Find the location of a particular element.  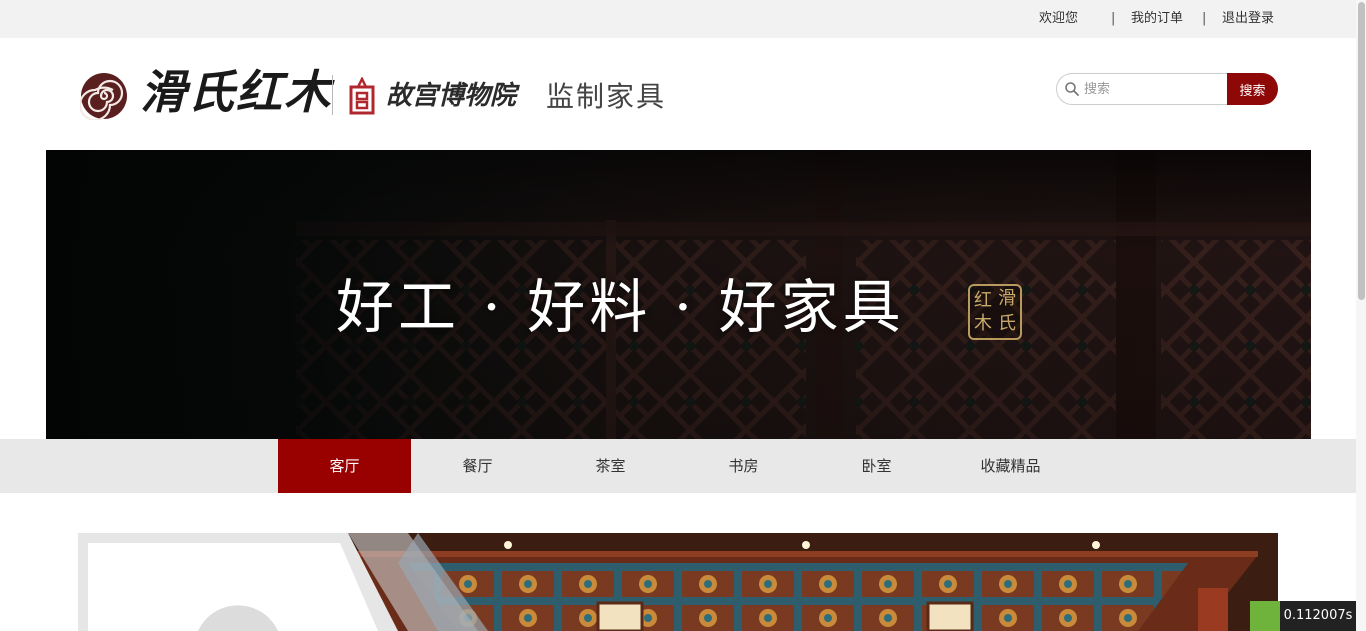

search-button: 搜索 is located at coordinates (1252, 89).